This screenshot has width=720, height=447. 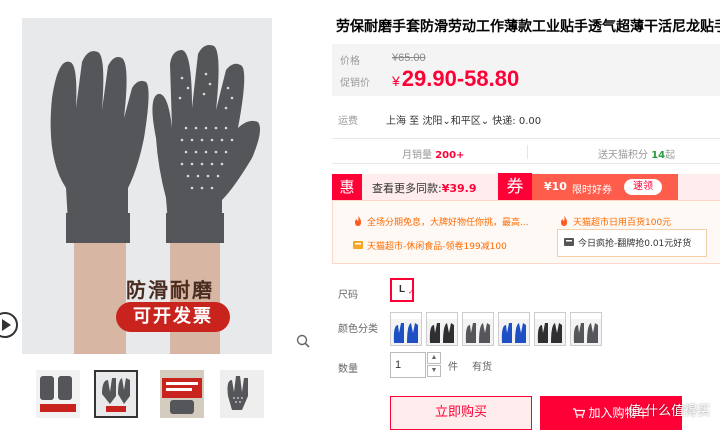 What do you see at coordinates (632, 243) in the screenshot?
I see `promo-flash-deal: 今日疯抢-翻牌抢0.01元好货` at bounding box center [632, 243].